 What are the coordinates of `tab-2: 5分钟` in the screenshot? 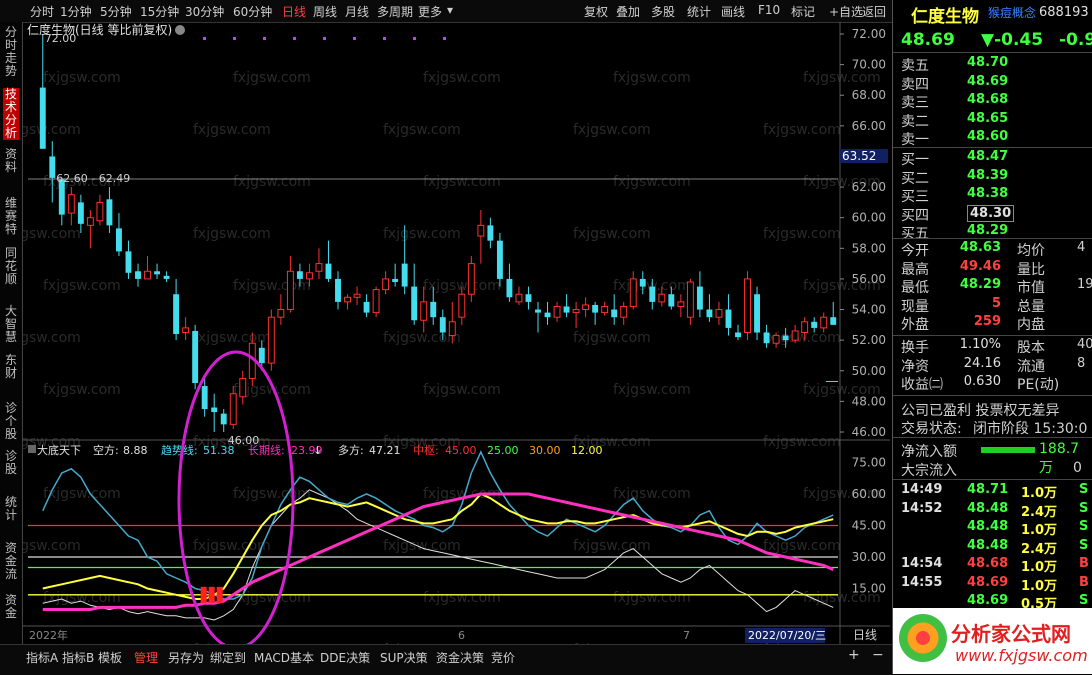 It's located at (116, 11).